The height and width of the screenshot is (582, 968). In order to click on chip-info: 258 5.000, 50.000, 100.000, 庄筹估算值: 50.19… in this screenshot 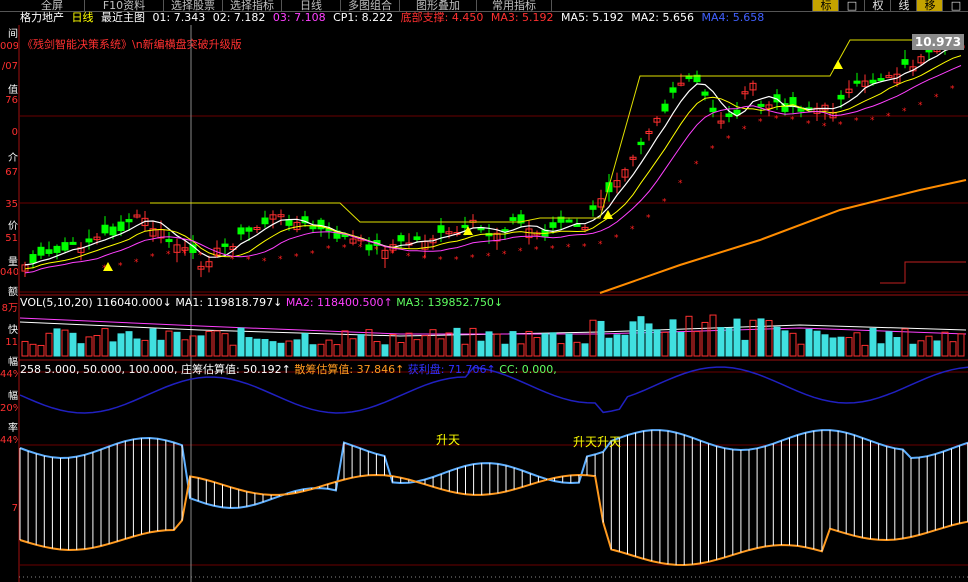, I will do `click(288, 369)`.